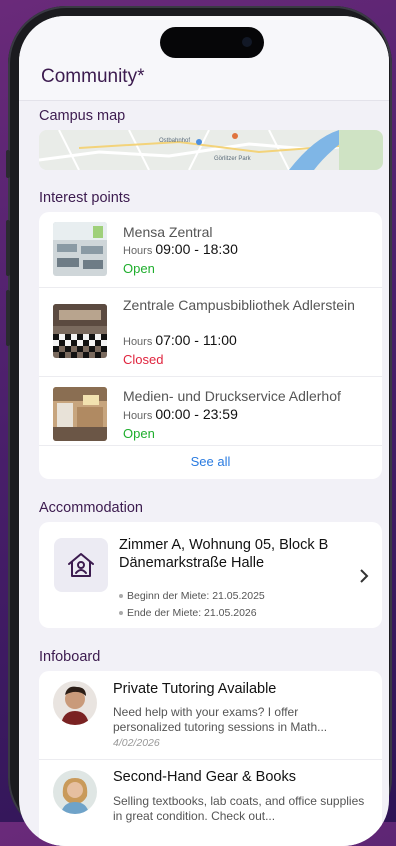 The width and height of the screenshot is (396, 846). Describe the element at coordinates (136, 743) in the screenshot. I see `infoboard-item-date: 4/02/2026` at that location.